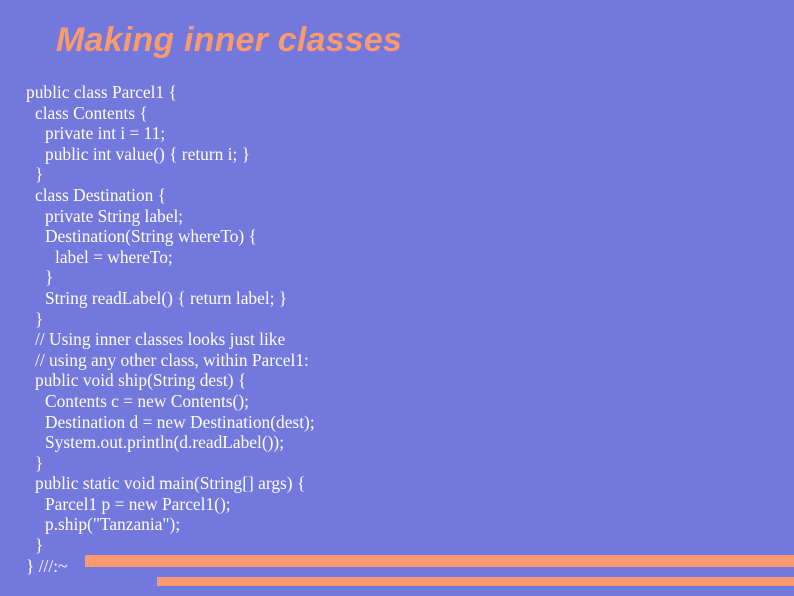  What do you see at coordinates (166, 297) in the screenshot?
I see `code-line: String readLabel() { return label; }` at bounding box center [166, 297].